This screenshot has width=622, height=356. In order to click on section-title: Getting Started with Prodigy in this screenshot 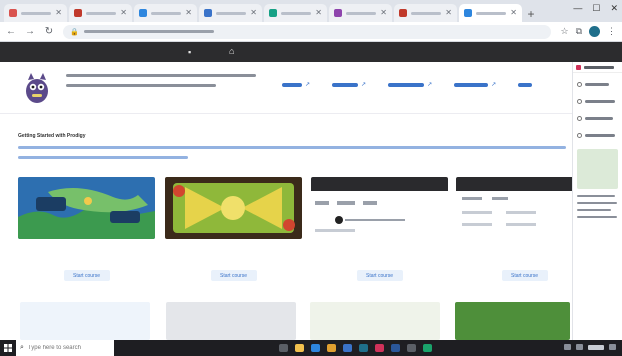, I will do `click(52, 136)`.